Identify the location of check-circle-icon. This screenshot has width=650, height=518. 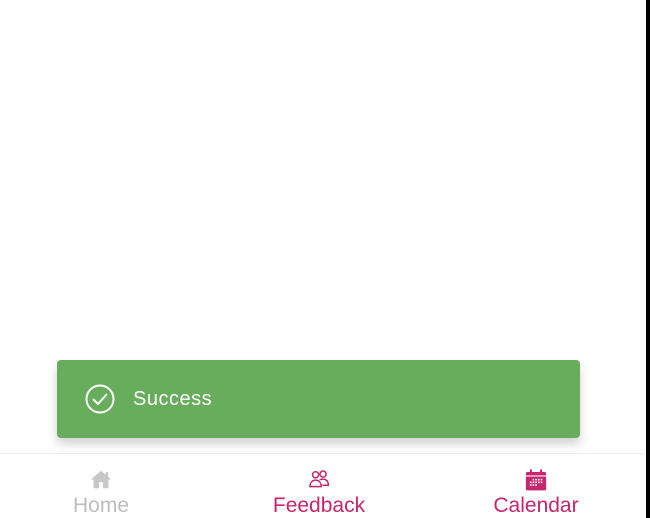
(100, 399).